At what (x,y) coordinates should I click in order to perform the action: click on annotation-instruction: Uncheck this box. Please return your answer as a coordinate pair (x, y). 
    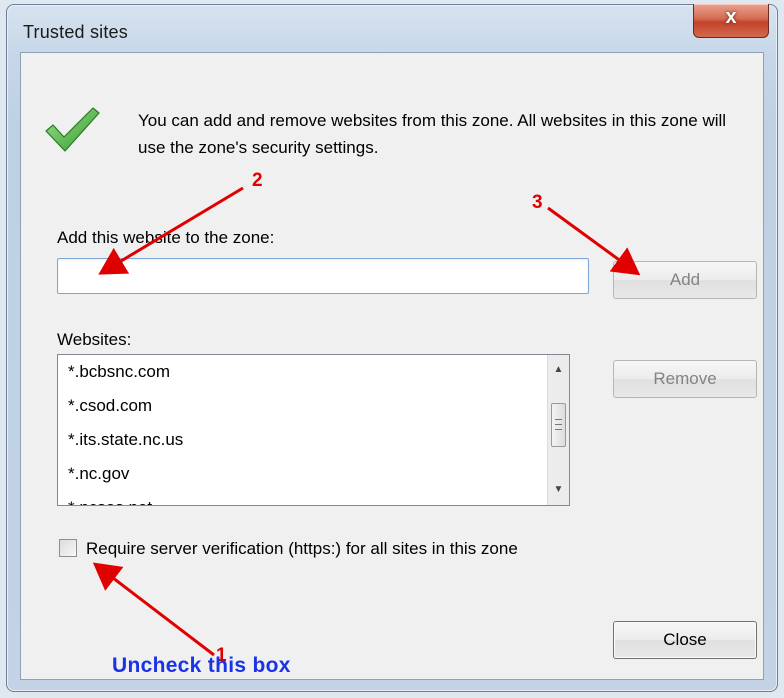
    Looking at the image, I should click on (201, 665).